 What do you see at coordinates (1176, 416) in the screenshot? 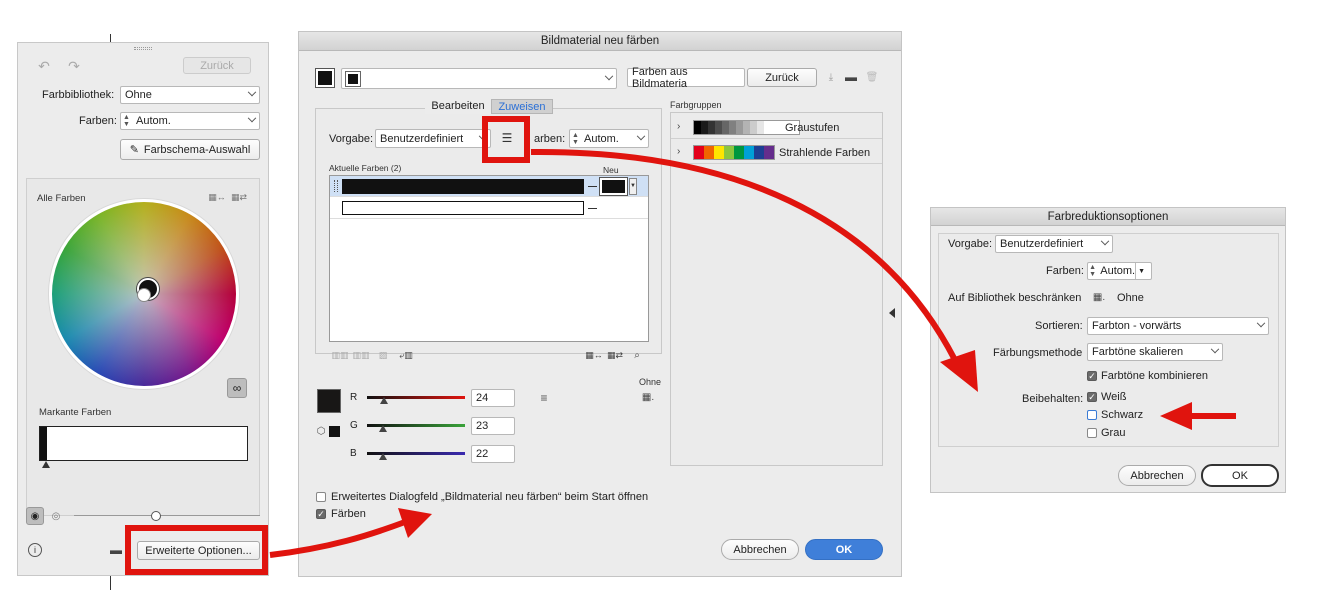
I see `arrow-head-black` at bounding box center [1176, 416].